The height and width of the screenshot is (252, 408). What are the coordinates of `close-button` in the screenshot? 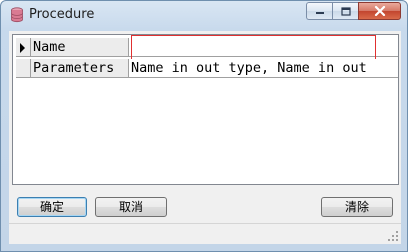 It's located at (379, 11).